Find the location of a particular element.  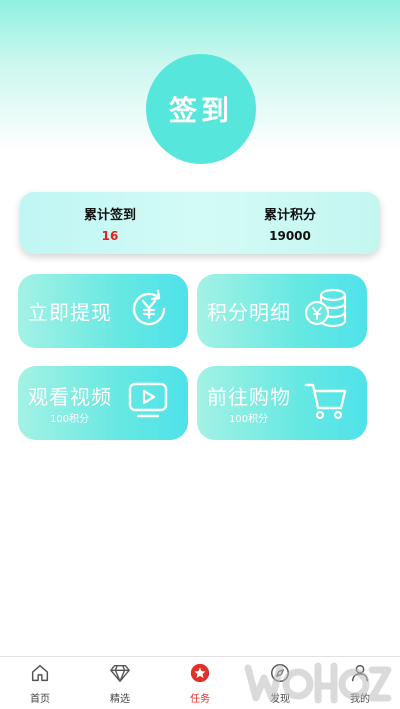

watch-video-reward: 100积分 is located at coordinates (70, 419).